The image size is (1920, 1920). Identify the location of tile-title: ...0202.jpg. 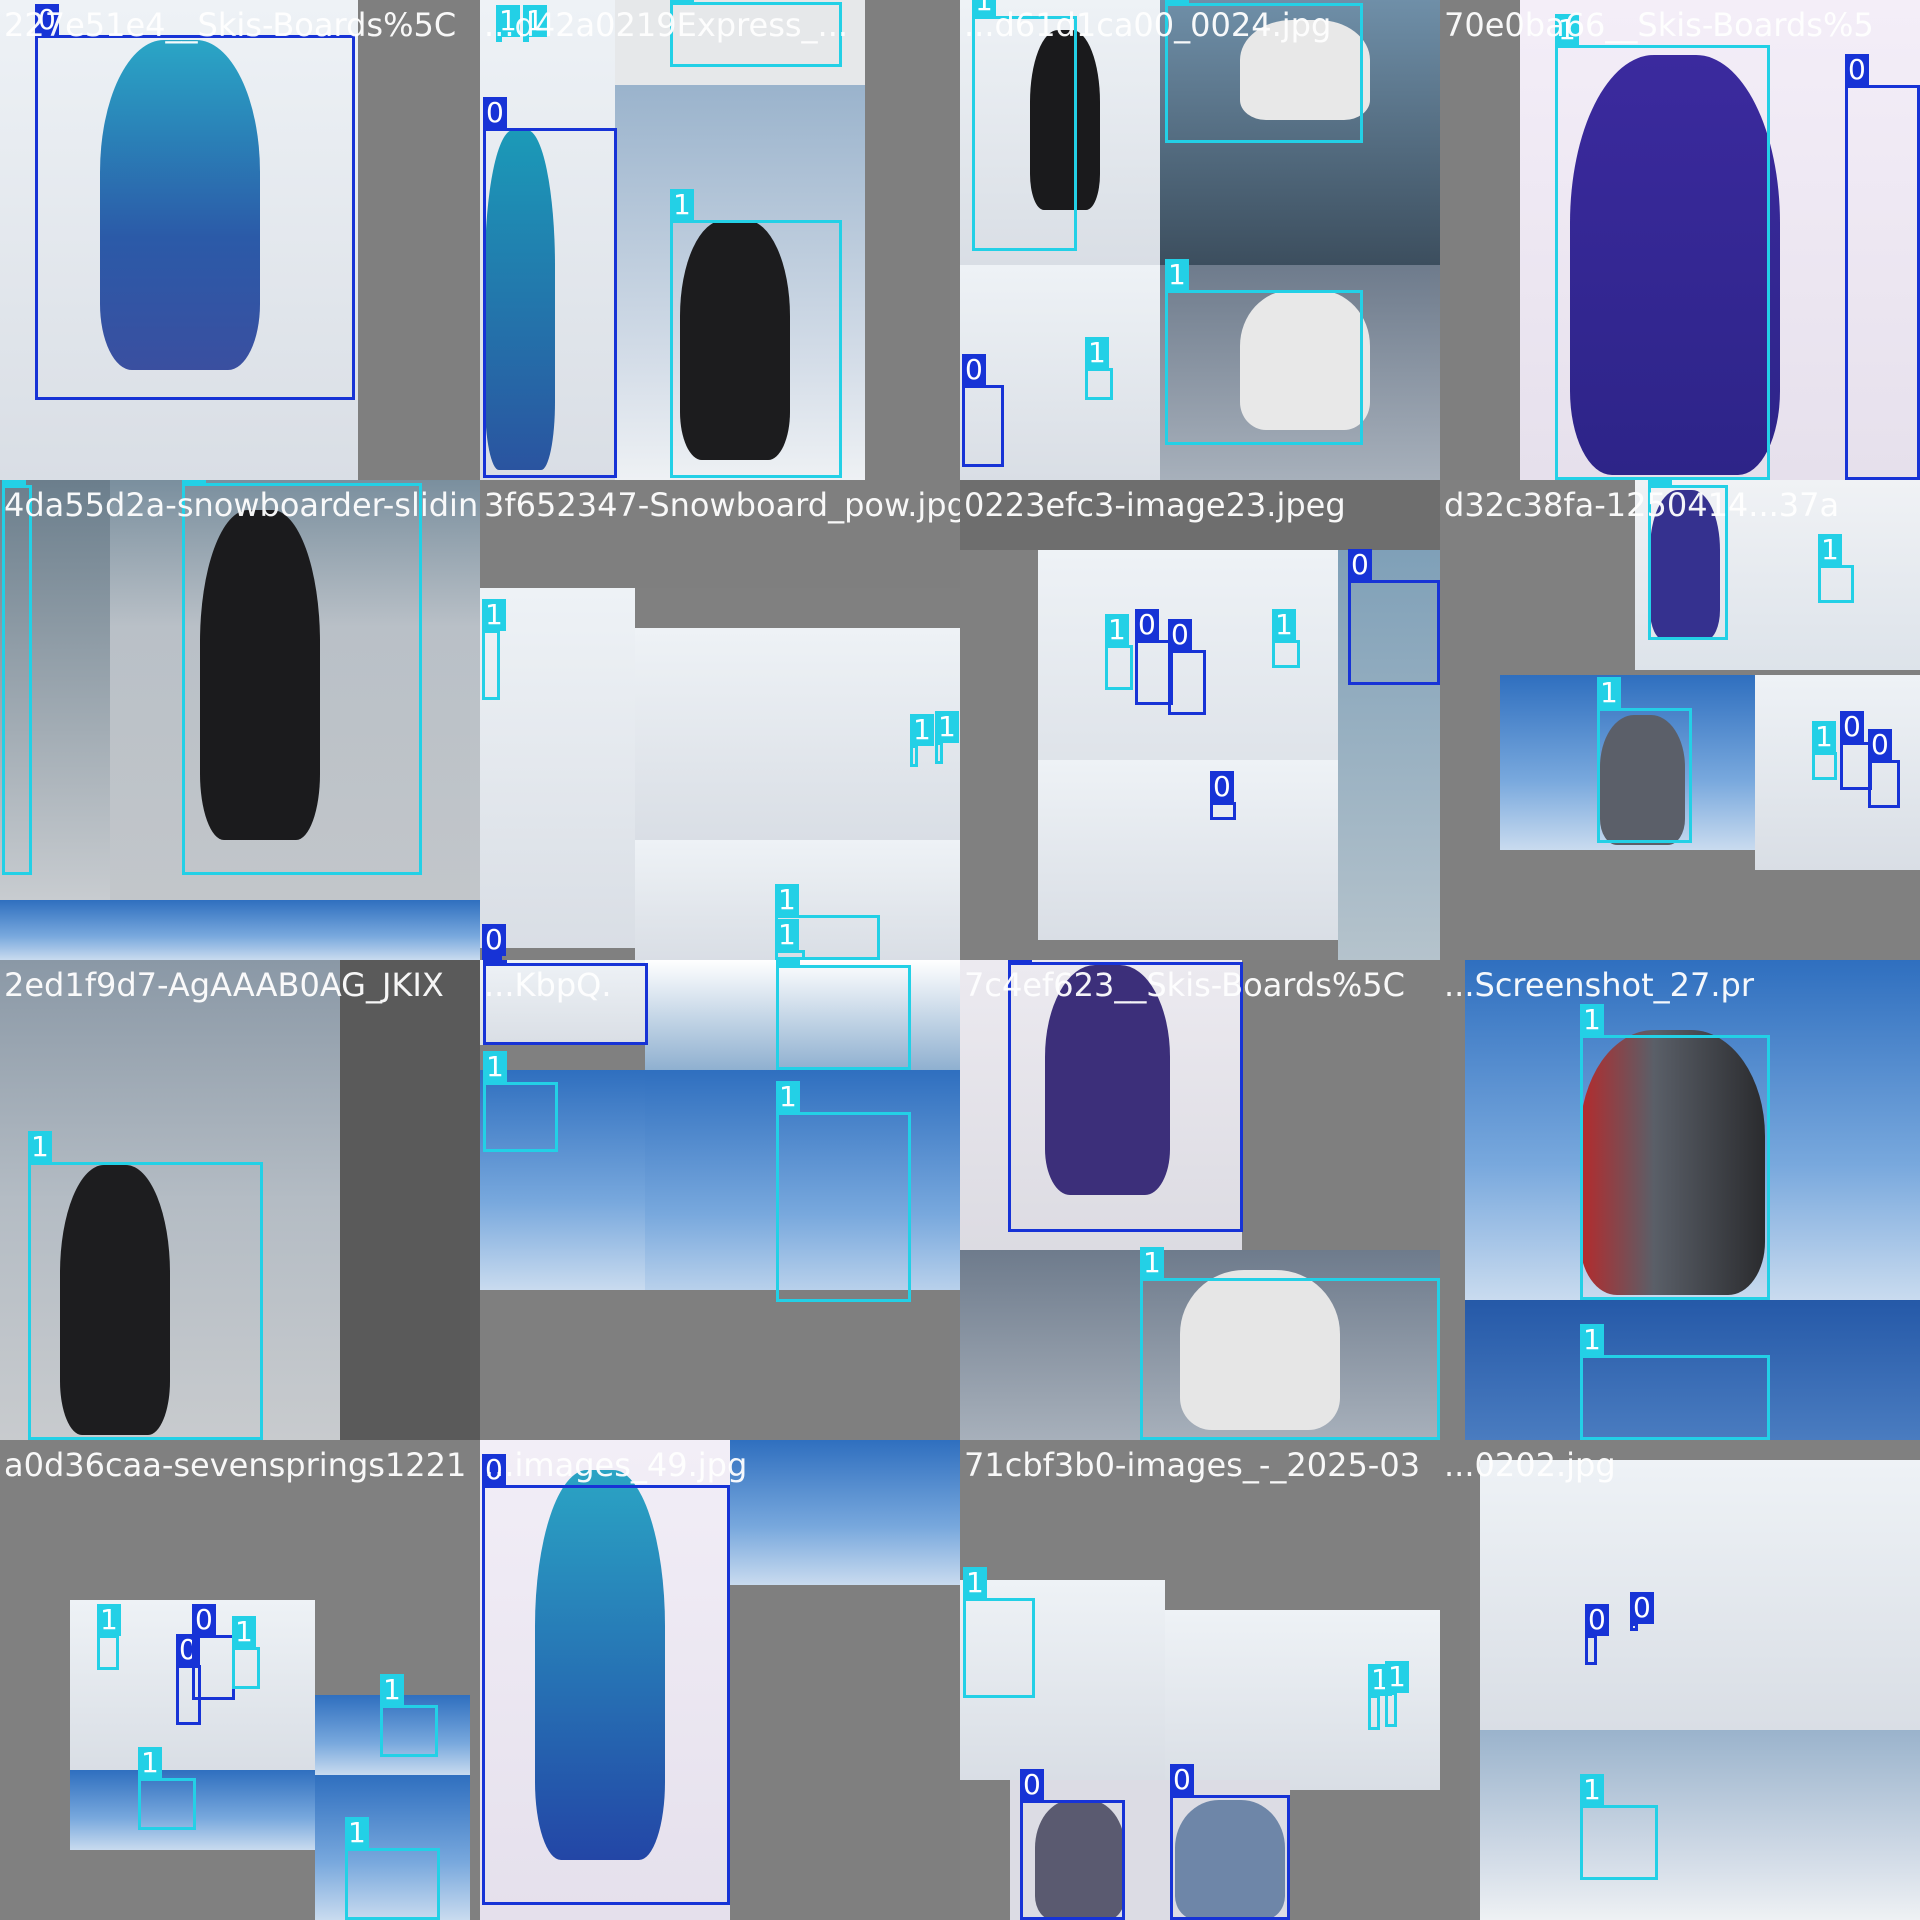
(1530, 1465).